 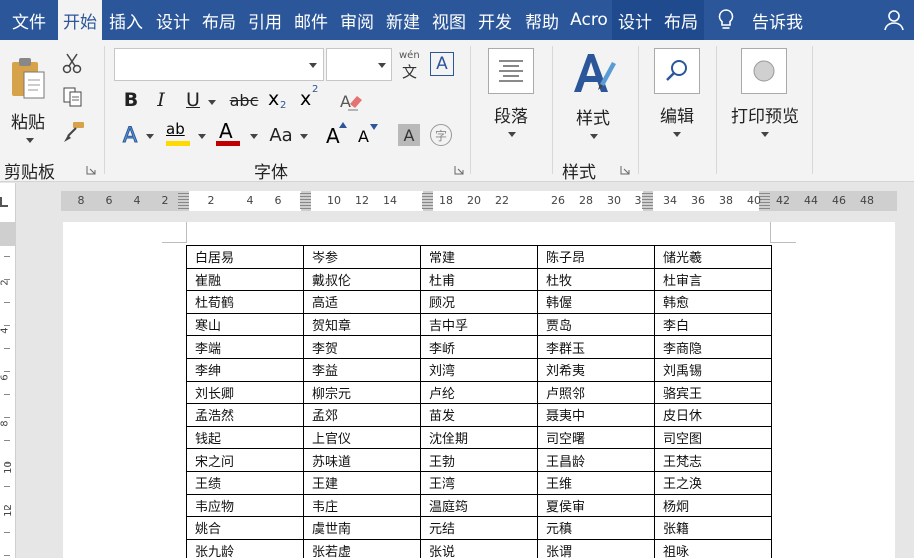 What do you see at coordinates (357, 20) in the screenshot?
I see `tab-review: 审阅` at bounding box center [357, 20].